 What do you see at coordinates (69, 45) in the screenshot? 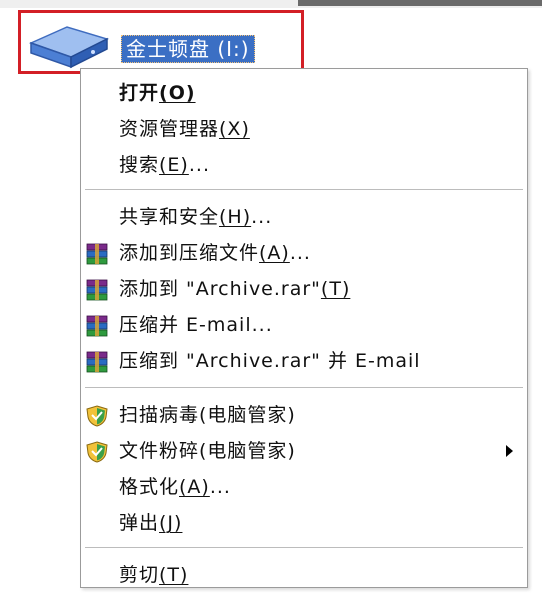
I see `drive-icon` at bounding box center [69, 45].